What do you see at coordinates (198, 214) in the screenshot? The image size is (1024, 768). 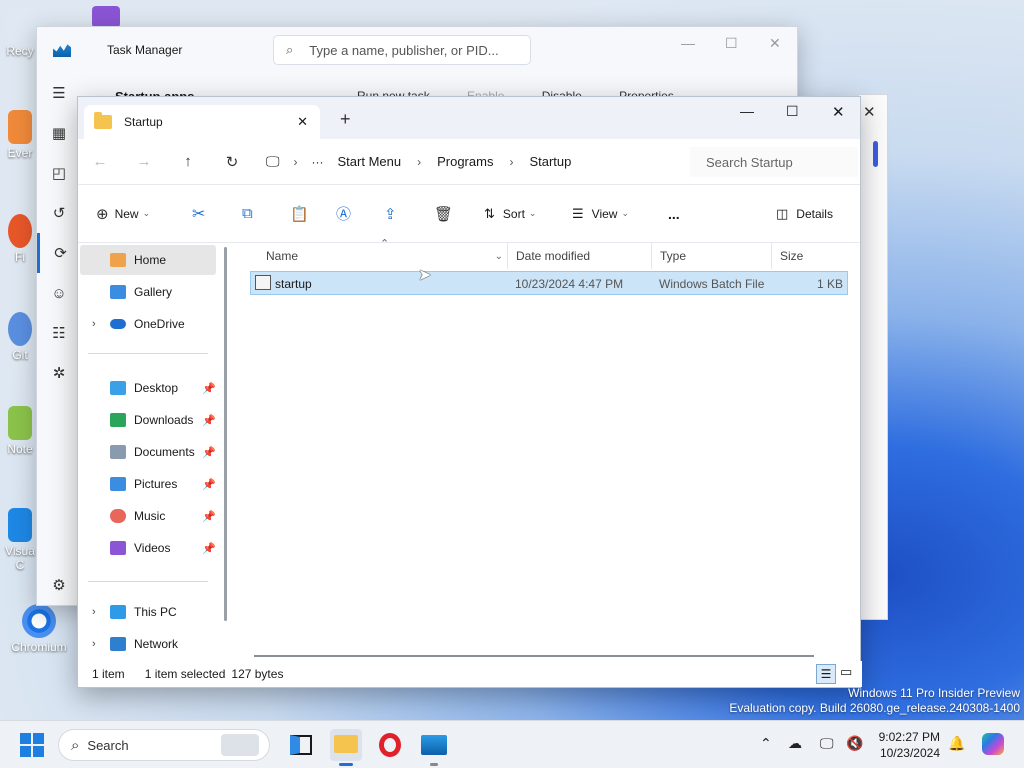 I see `cut-icon: ✂` at bounding box center [198, 214].